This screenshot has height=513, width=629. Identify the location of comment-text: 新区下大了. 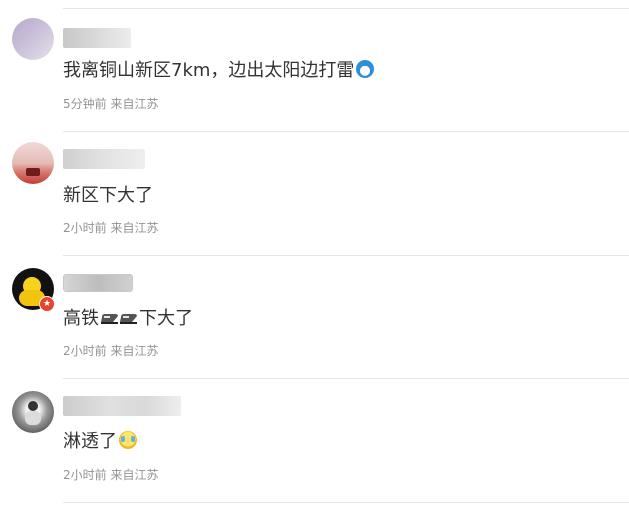
(108, 195).